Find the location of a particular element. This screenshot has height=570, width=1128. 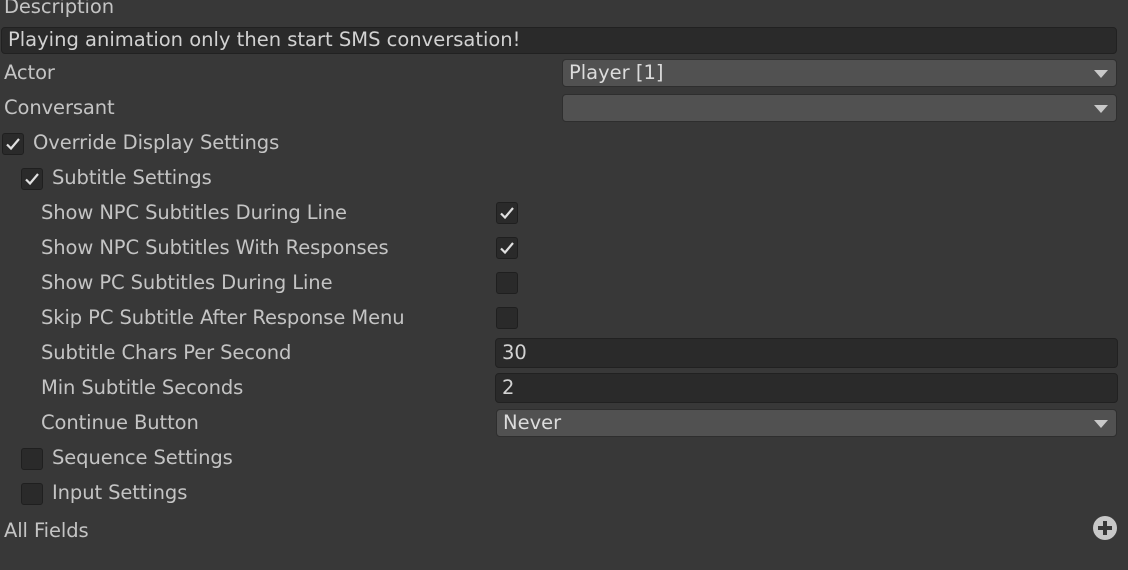

input-settings-checkbox is located at coordinates (32, 494).